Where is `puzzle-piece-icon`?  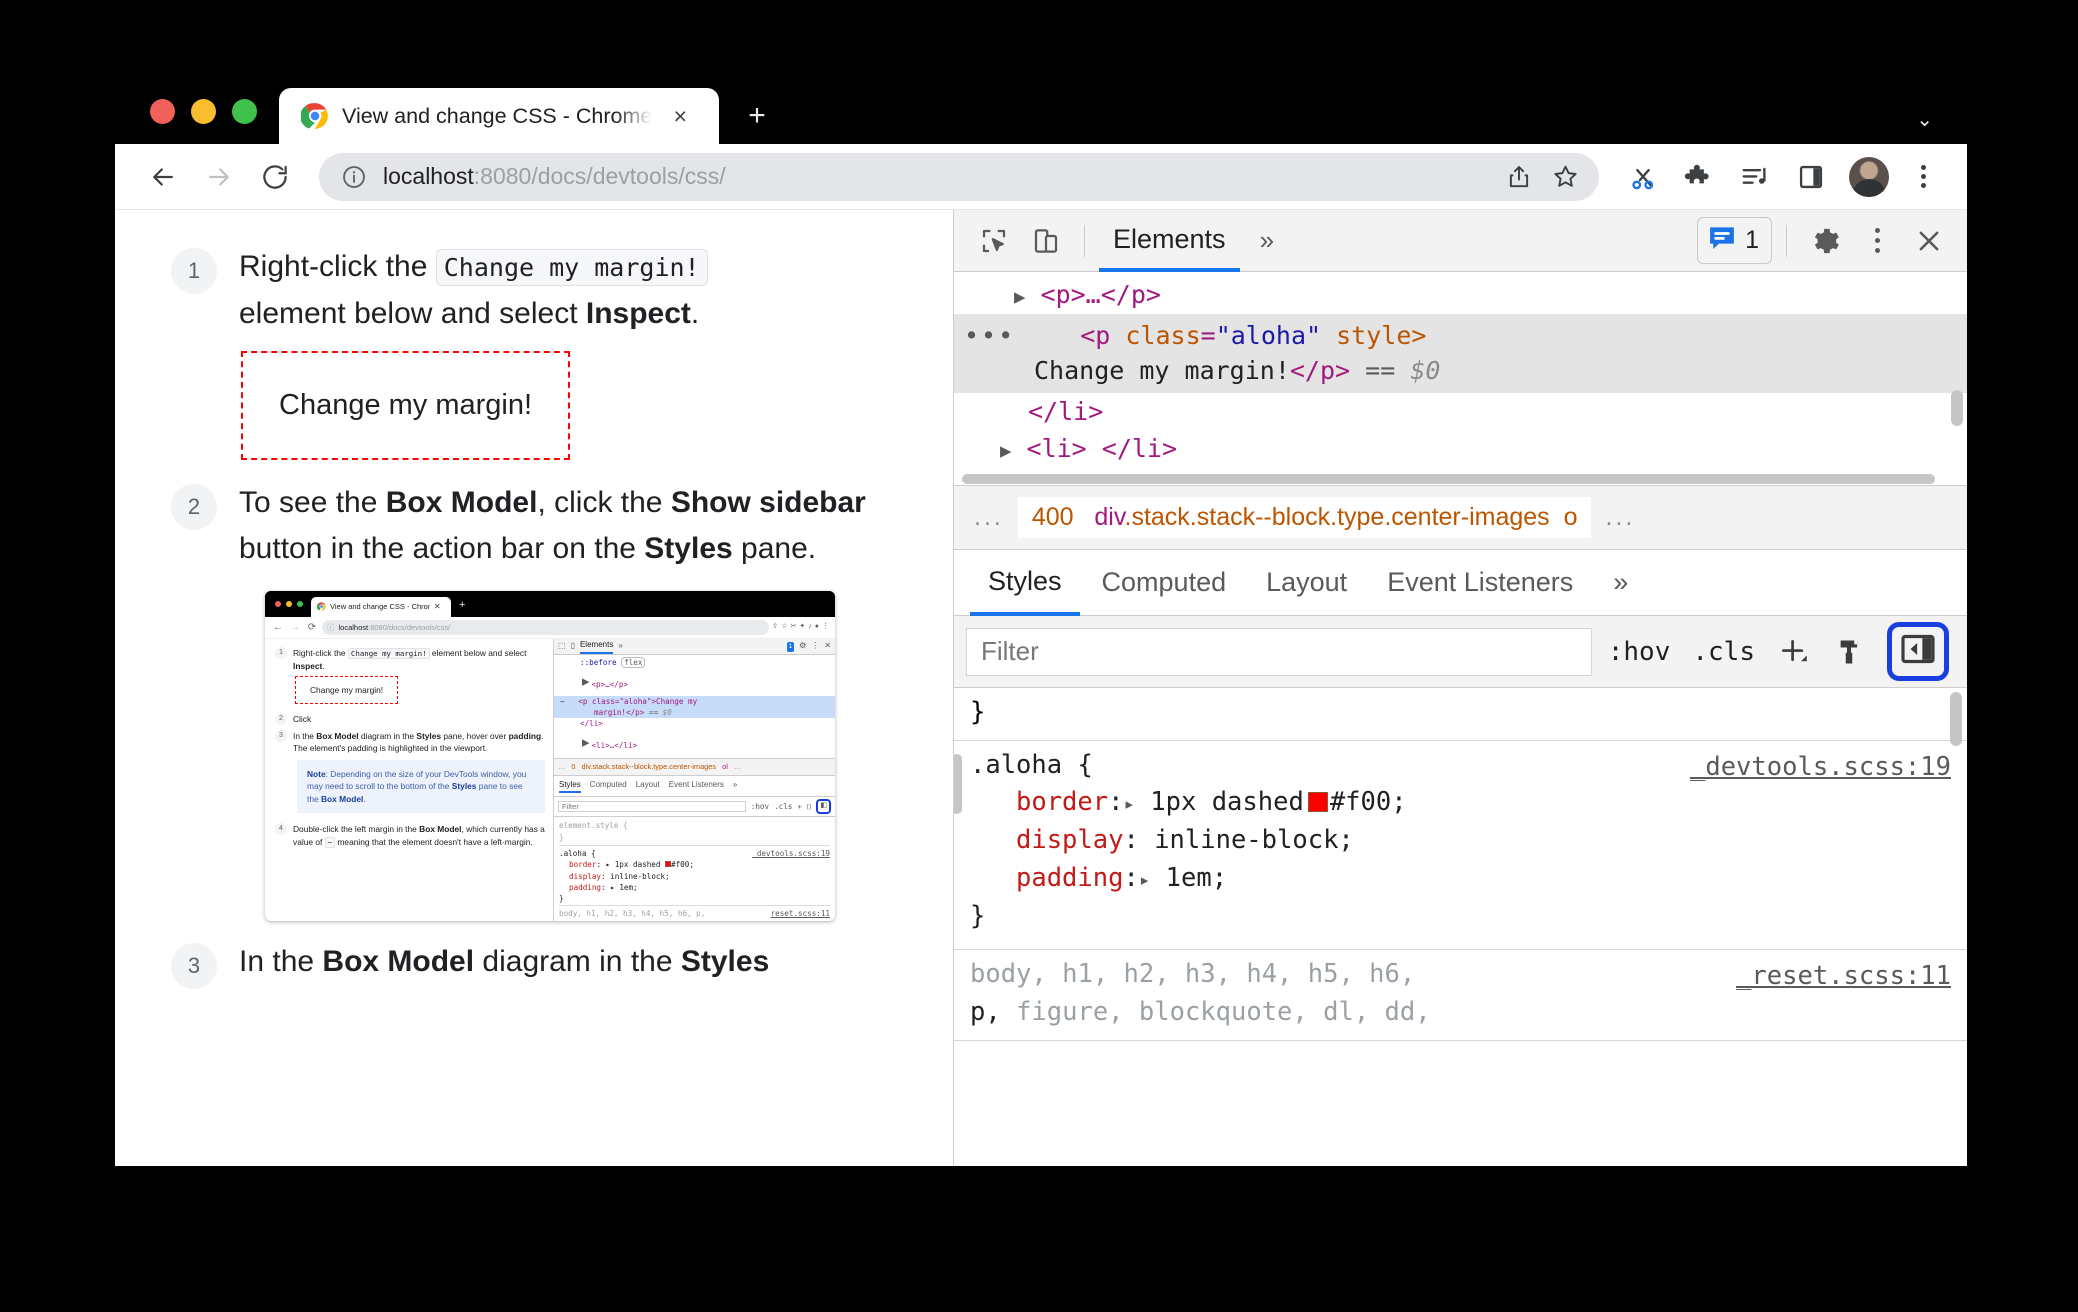 puzzle-piece-icon is located at coordinates (1699, 177).